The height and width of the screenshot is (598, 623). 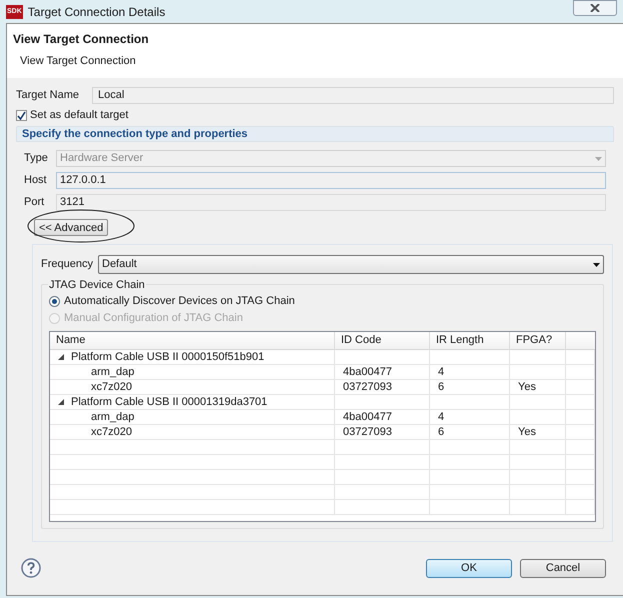 What do you see at coordinates (79, 115) in the screenshot?
I see `checkbox-label: Set as default target` at bounding box center [79, 115].